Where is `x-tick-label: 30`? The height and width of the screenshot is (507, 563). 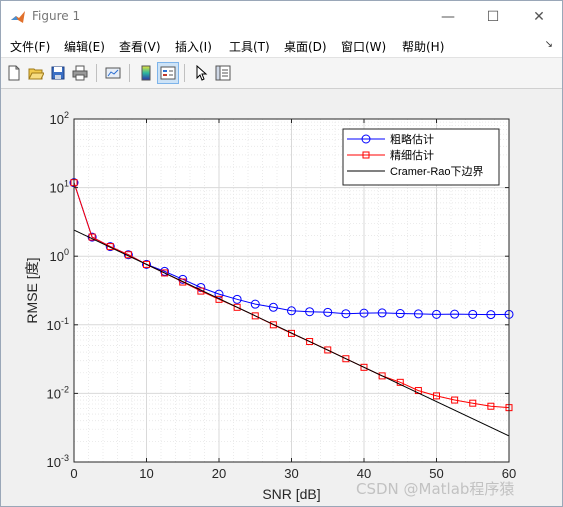
x-tick-label: 30 is located at coordinates (291, 473).